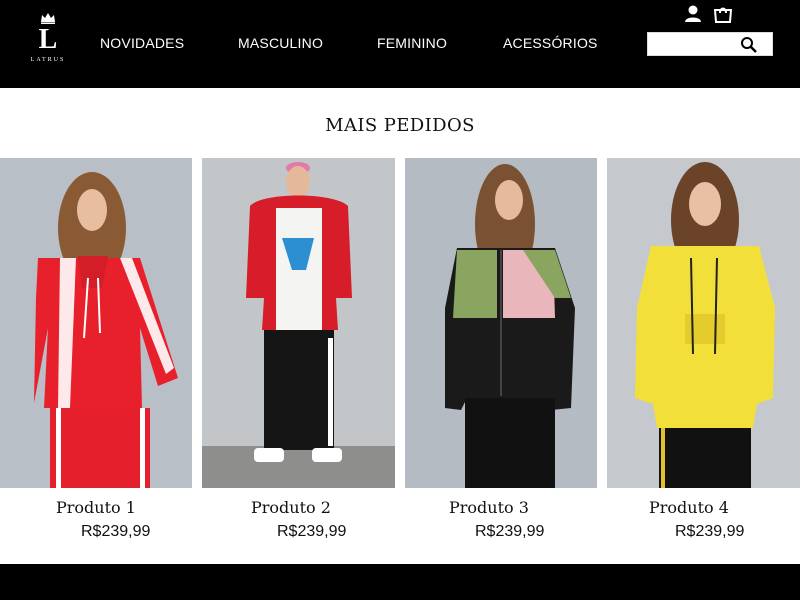  I want to click on nav-acessorios: ACESSÓRIOS, so click(550, 43).